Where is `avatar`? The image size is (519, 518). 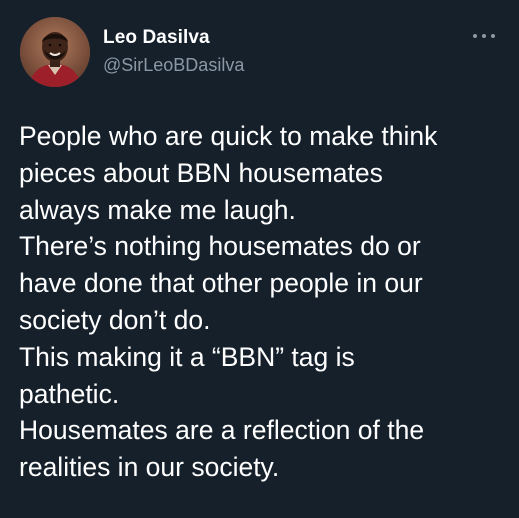 avatar is located at coordinates (55, 52).